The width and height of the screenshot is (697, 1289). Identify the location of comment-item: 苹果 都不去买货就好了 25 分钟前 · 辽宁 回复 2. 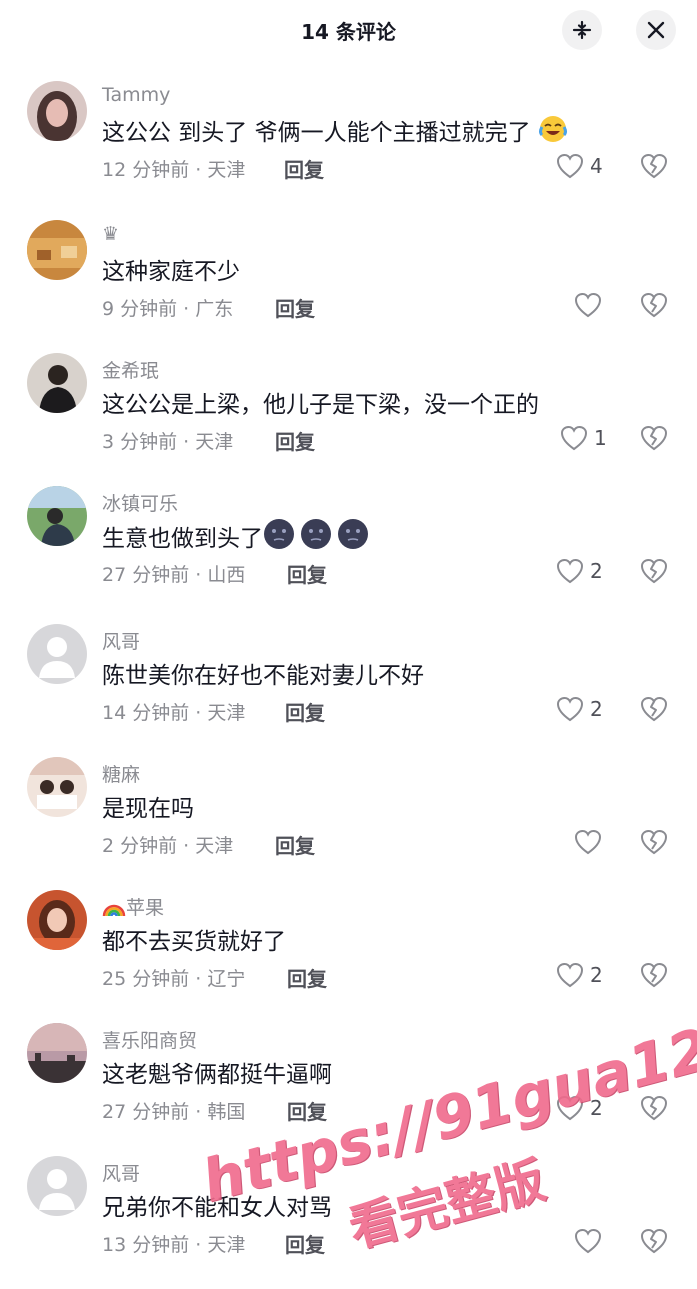
(348, 956).